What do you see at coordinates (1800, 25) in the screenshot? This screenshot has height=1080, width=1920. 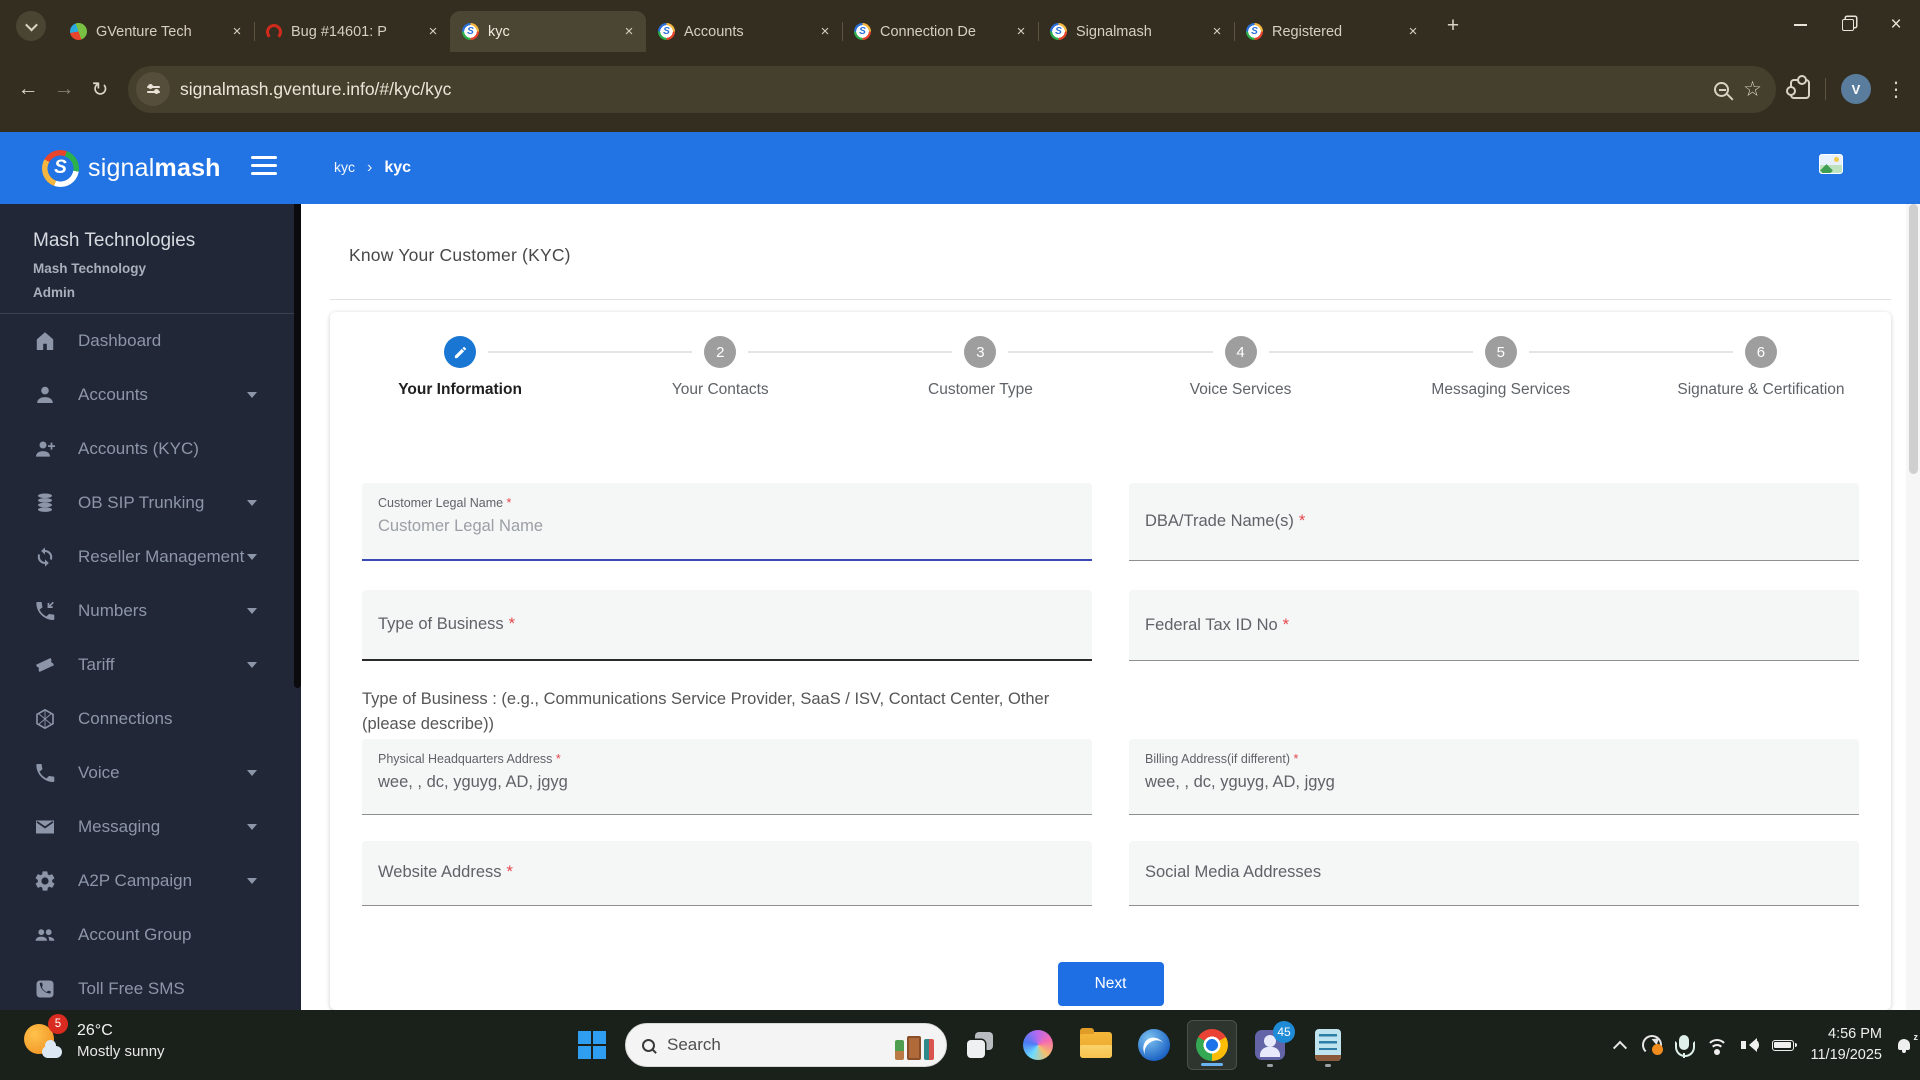 I see `minimize-button` at bounding box center [1800, 25].